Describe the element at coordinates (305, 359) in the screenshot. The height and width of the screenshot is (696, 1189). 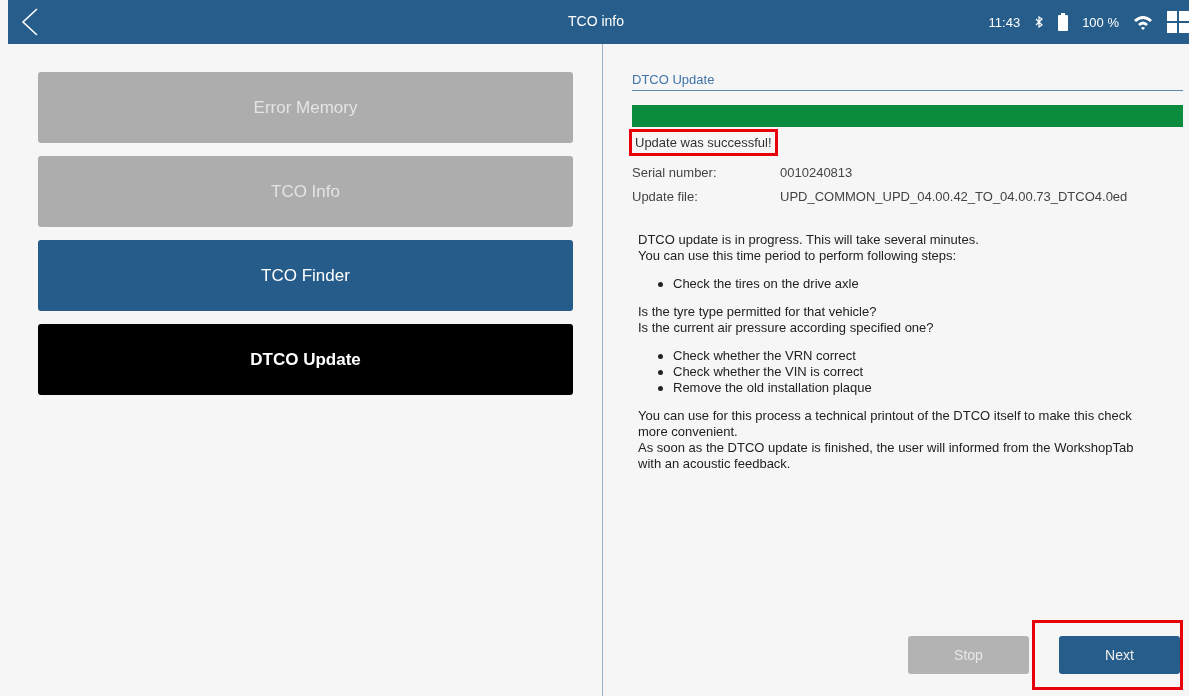
I see `menu-button: DTCO Update` at that location.